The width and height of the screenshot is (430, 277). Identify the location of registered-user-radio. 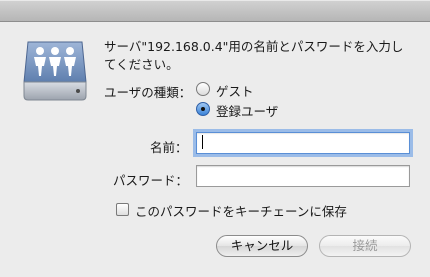
(203, 109).